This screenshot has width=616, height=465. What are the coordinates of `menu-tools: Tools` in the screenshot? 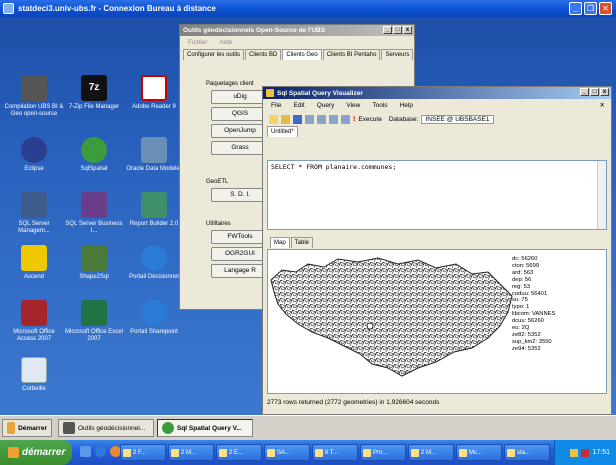 It's located at (379, 105).